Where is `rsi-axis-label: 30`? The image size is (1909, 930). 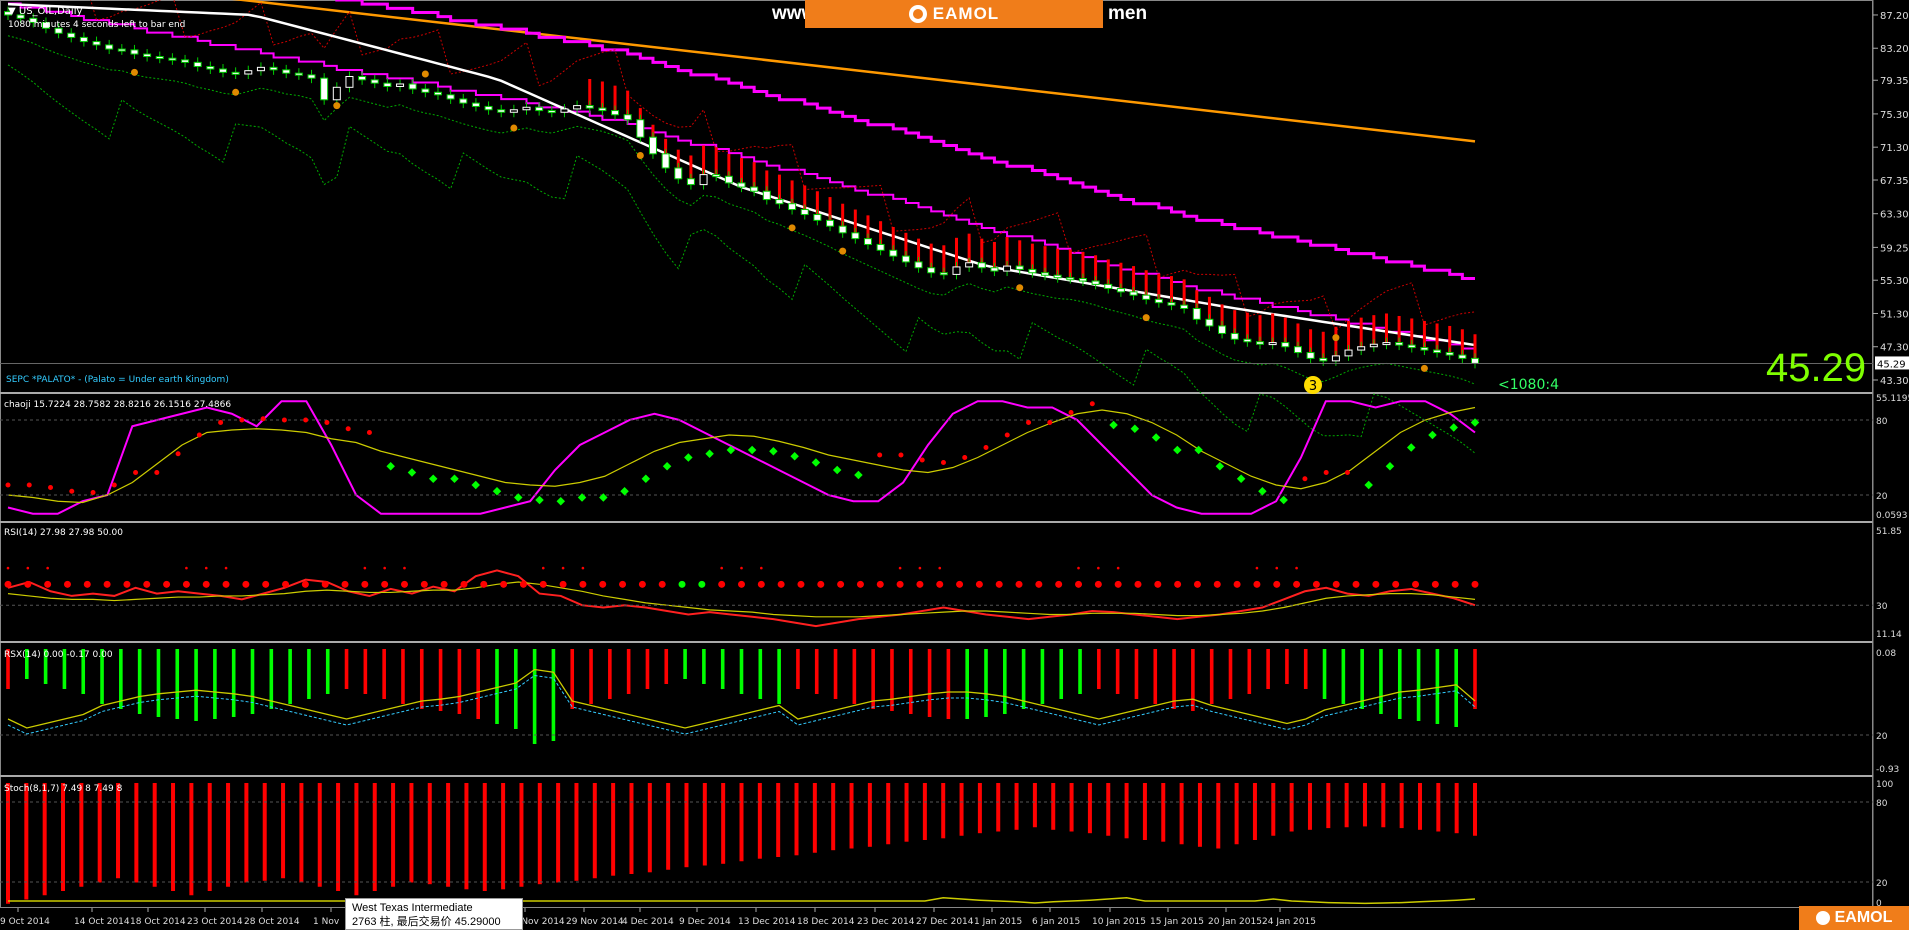
rsi-axis-label: 30 is located at coordinates (1882, 607).